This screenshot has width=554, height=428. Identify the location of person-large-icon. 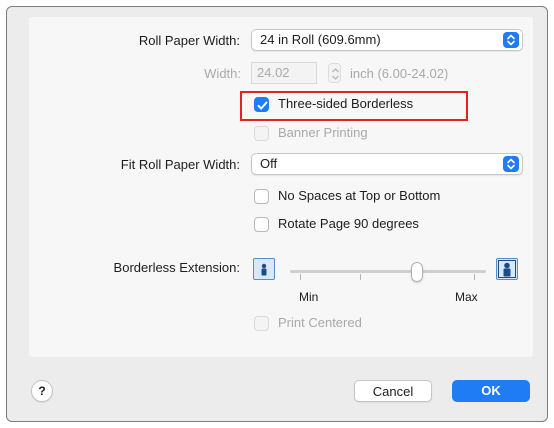
(507, 269).